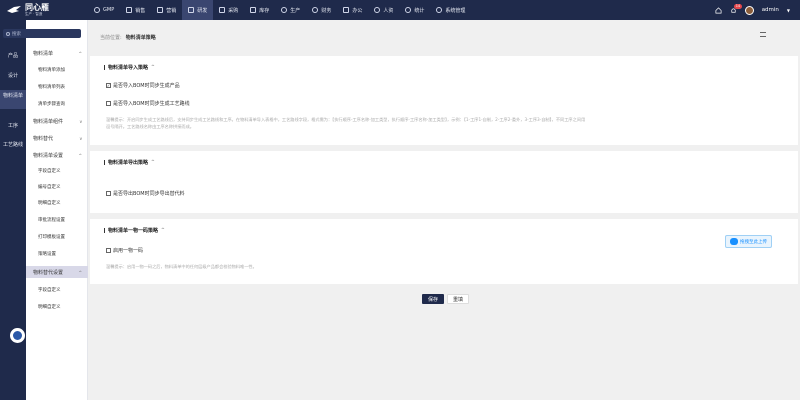  Describe the element at coordinates (763, 34) in the screenshot. I see `menu-toggle-icon` at that location.